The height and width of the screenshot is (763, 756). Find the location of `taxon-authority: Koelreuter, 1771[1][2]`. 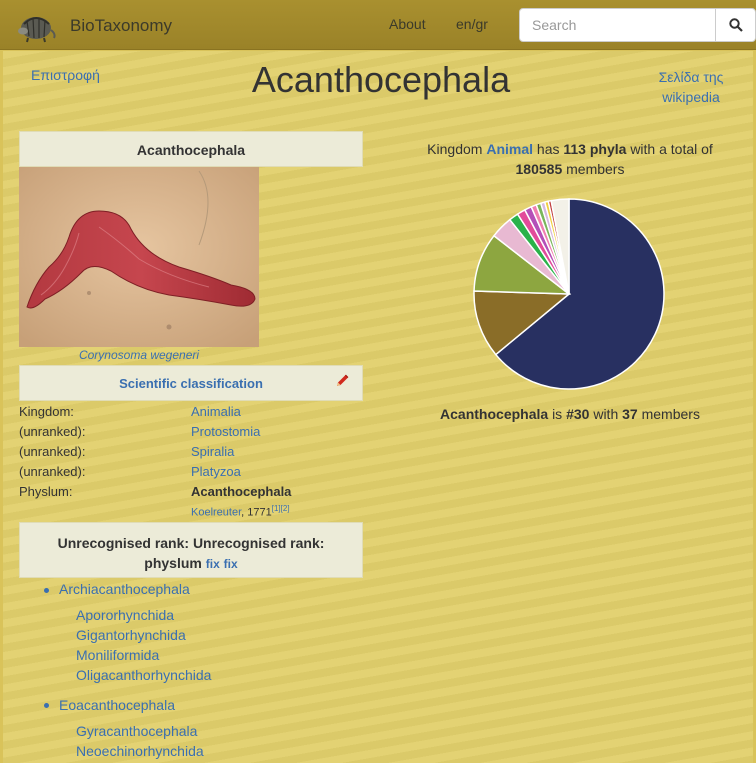

taxon-authority: Koelreuter, 1771[1][2] is located at coordinates (240, 511).